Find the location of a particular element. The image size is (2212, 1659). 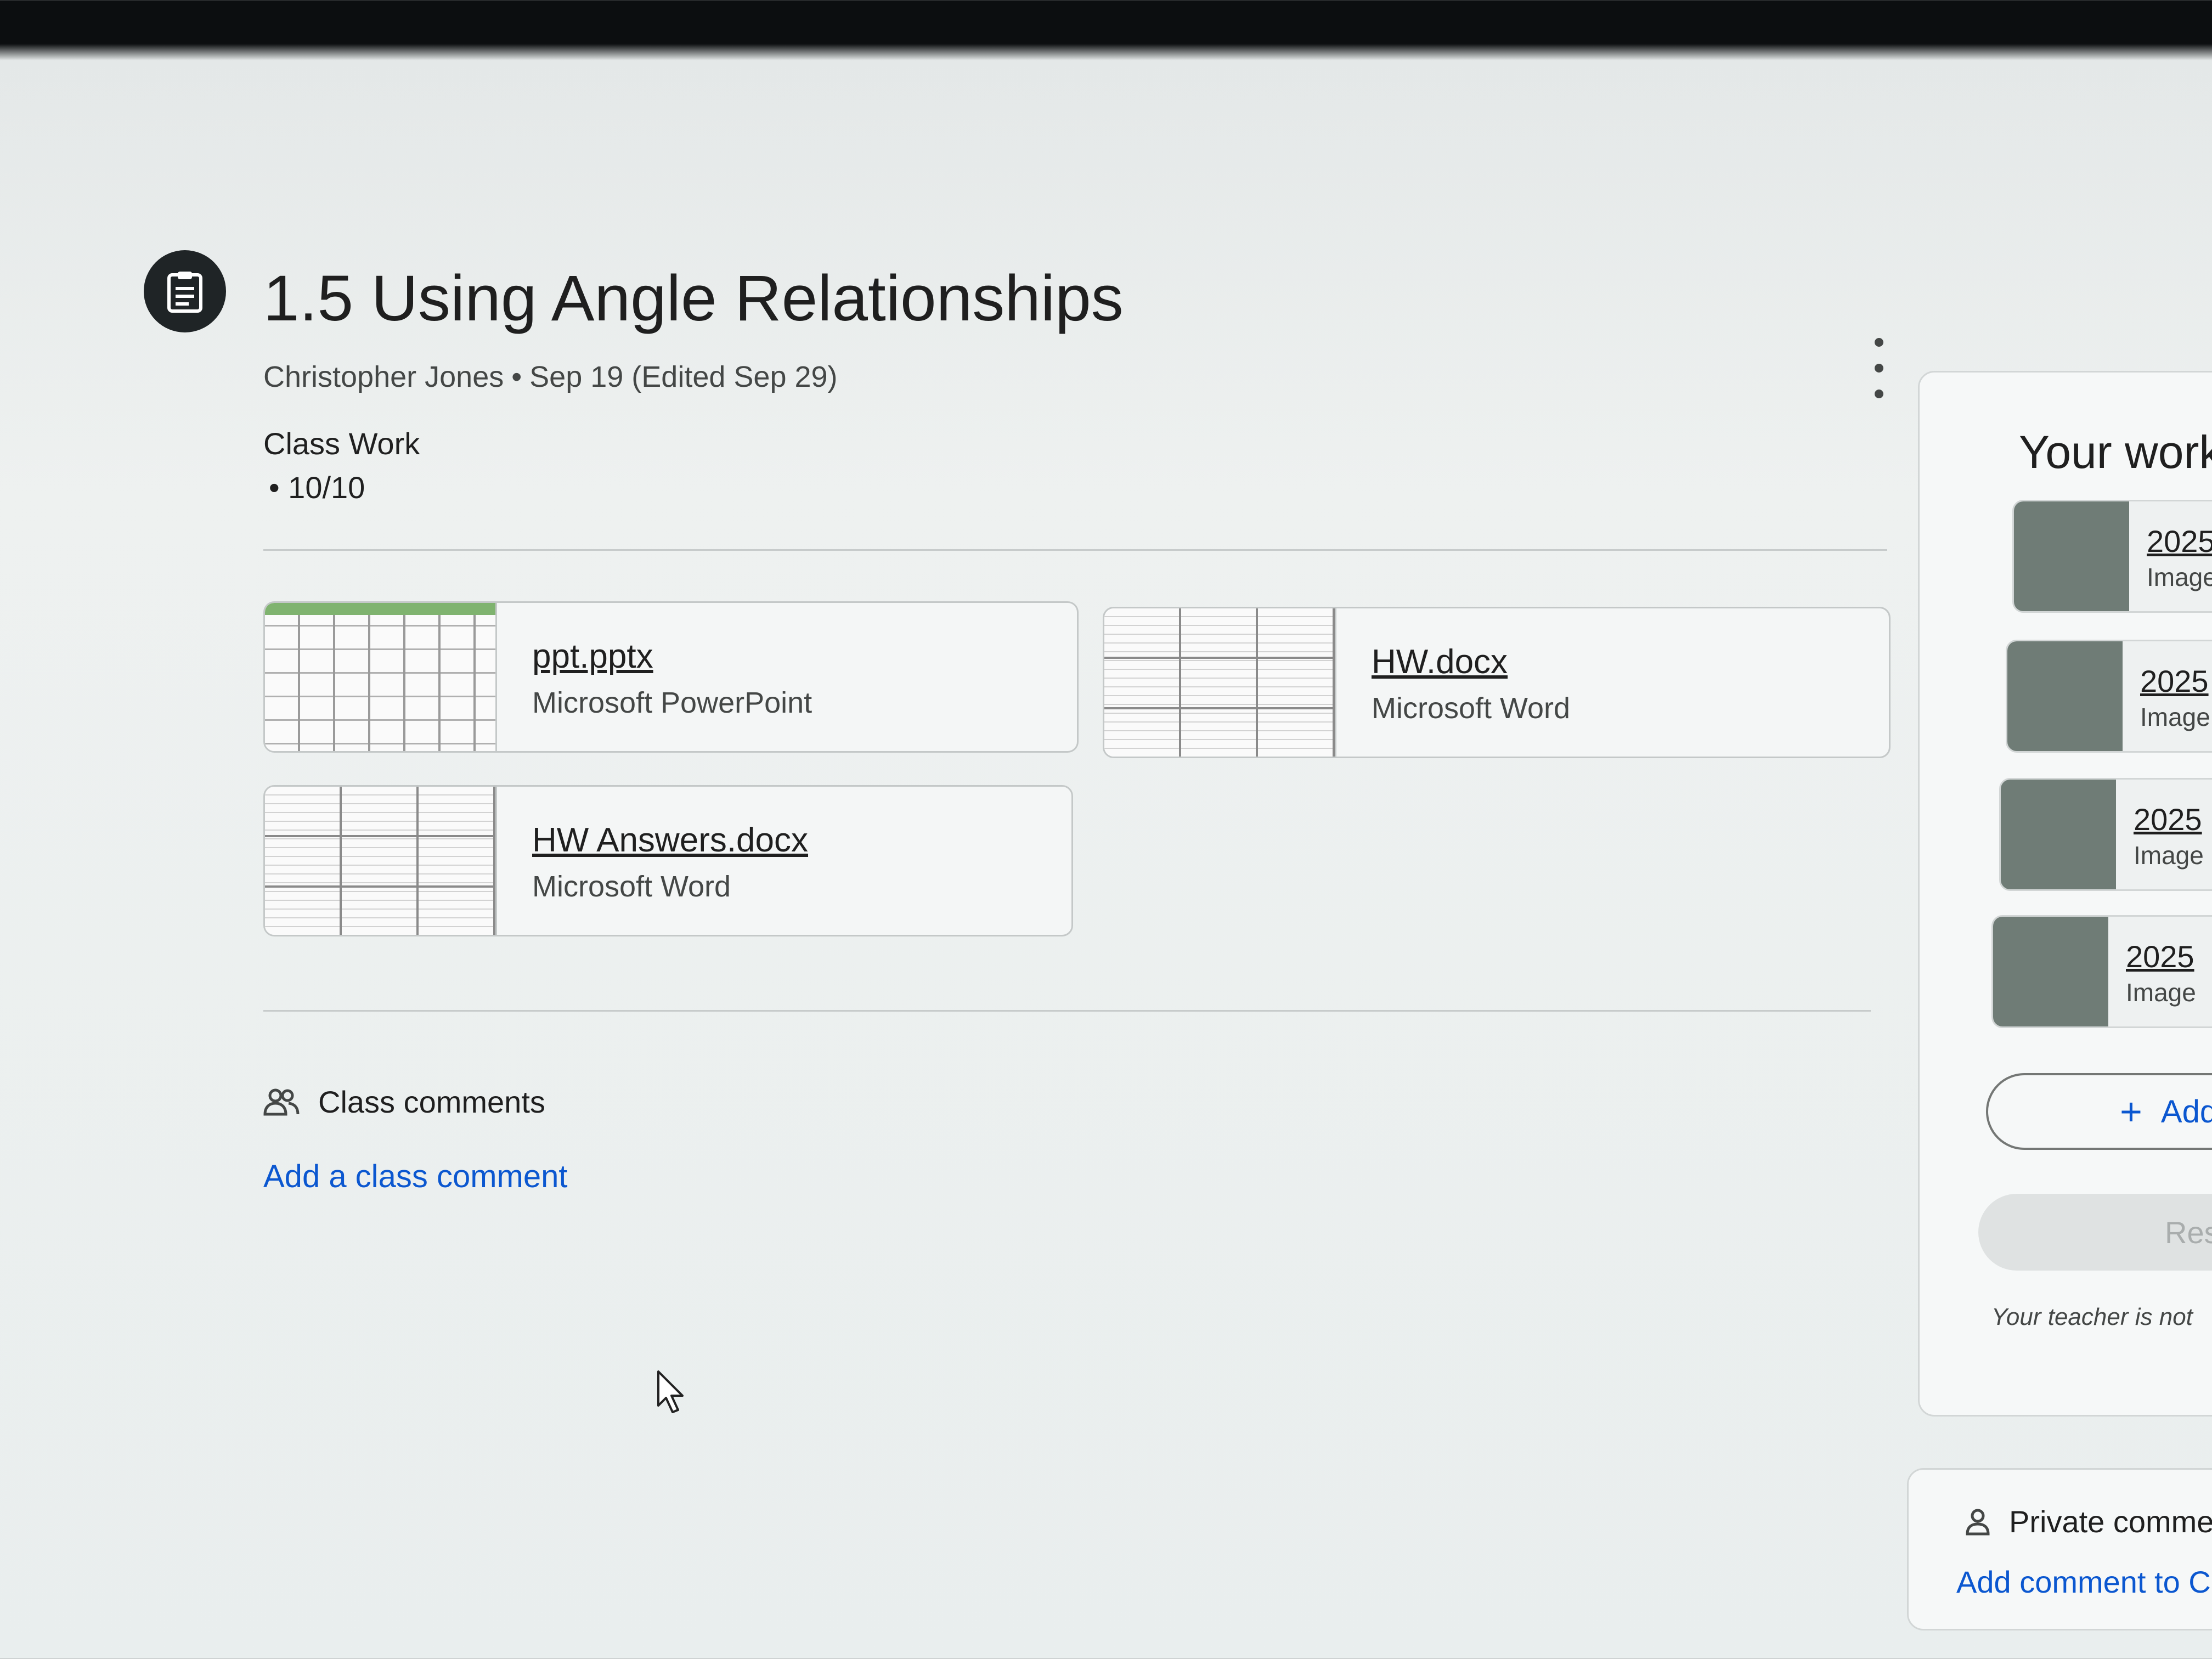

add-work-label: Add is located at coordinates (2186, 1111).